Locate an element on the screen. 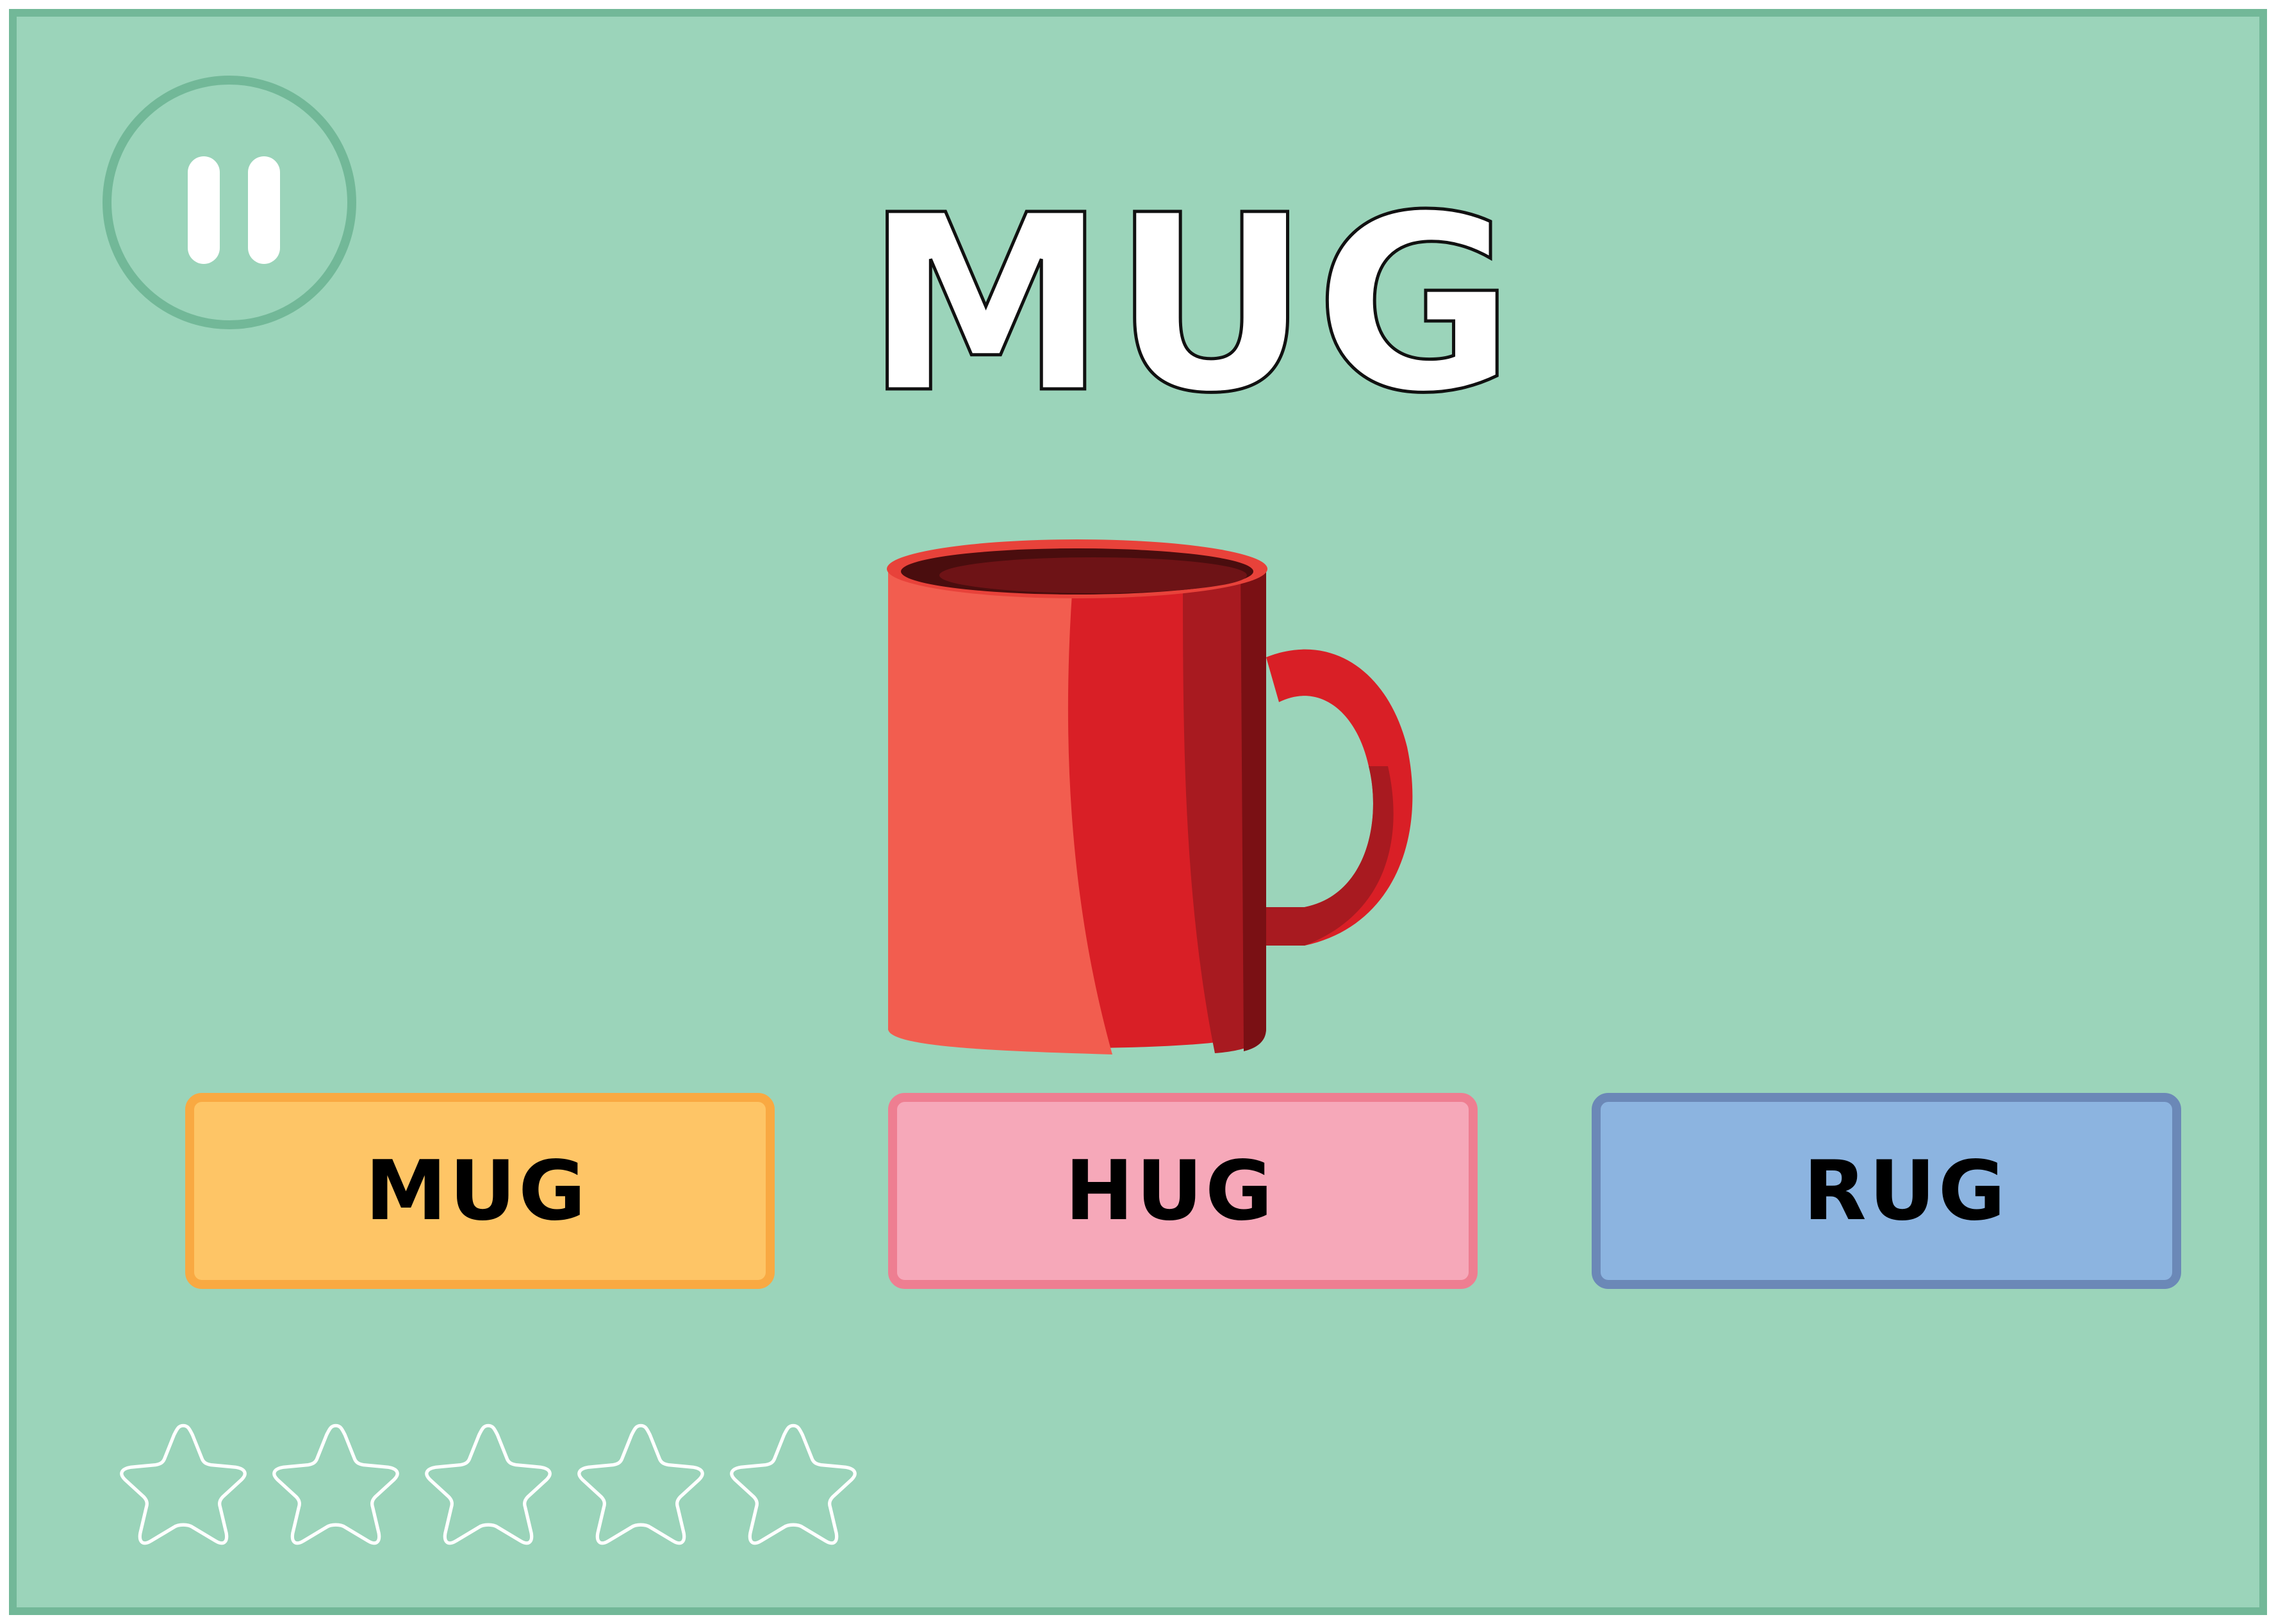 The height and width of the screenshot is (1624, 2276). star-rating is located at coordinates (490, 1493).